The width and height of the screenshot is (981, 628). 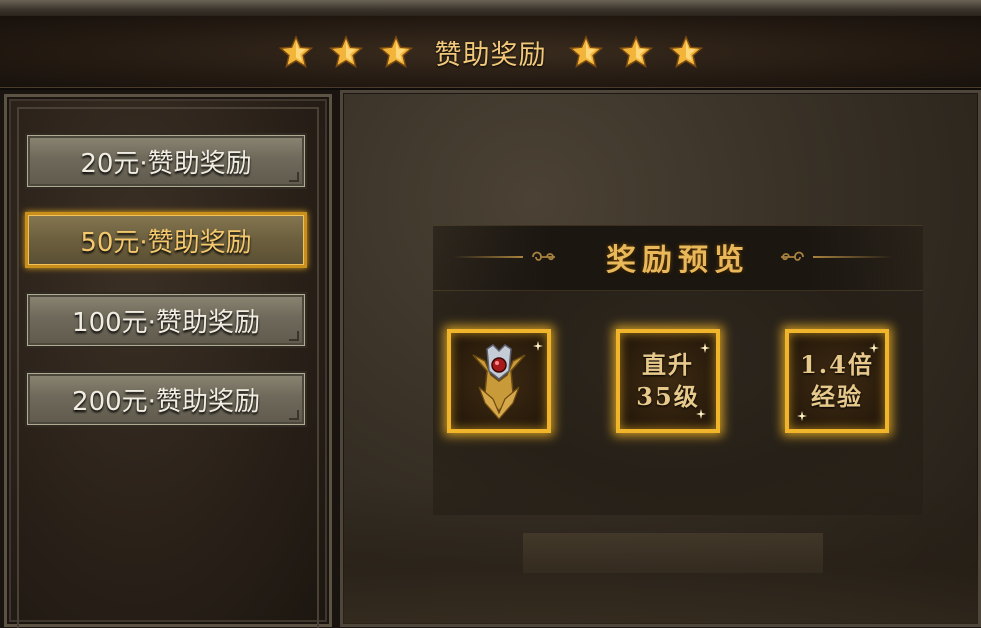 I want to click on tier-button-20: 20元·赞助奖励, so click(x=166, y=161).